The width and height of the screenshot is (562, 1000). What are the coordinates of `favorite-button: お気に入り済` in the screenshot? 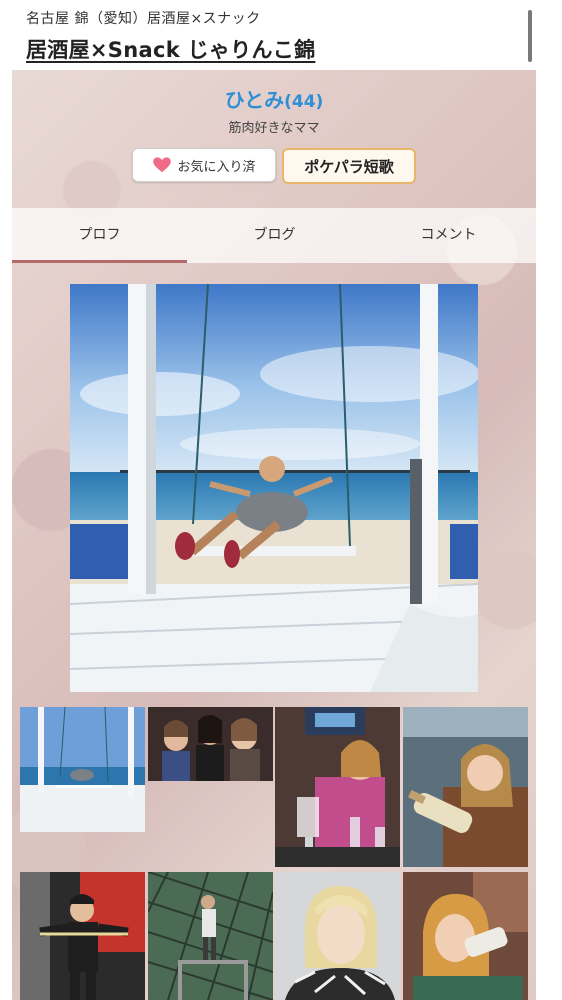 It's located at (204, 165).